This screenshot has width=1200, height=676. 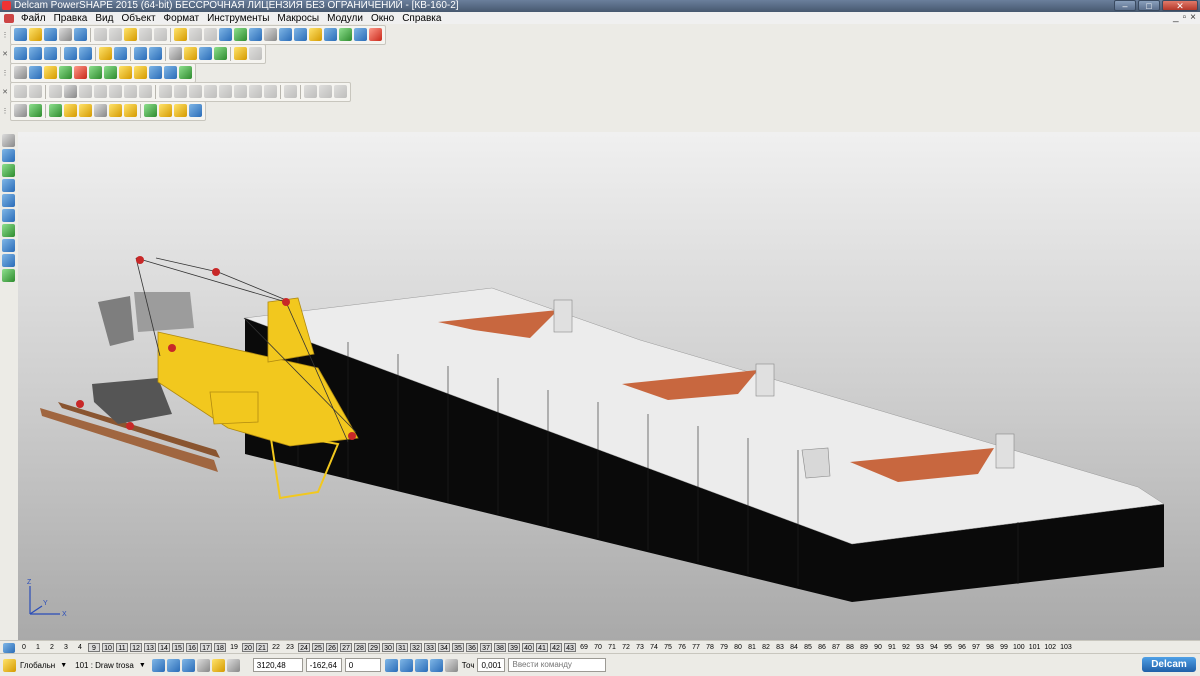 I want to click on level-button: 94, so click(x=934, y=647).